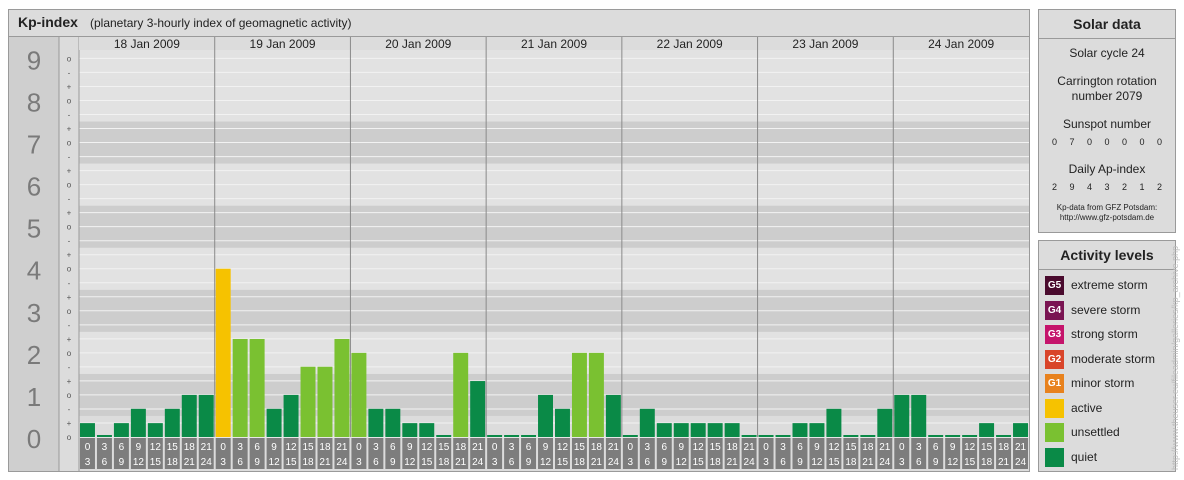 This screenshot has height=480, width=1184. Describe the element at coordinates (1104, 334) in the screenshot. I see `legend-label: strong storm` at that location.